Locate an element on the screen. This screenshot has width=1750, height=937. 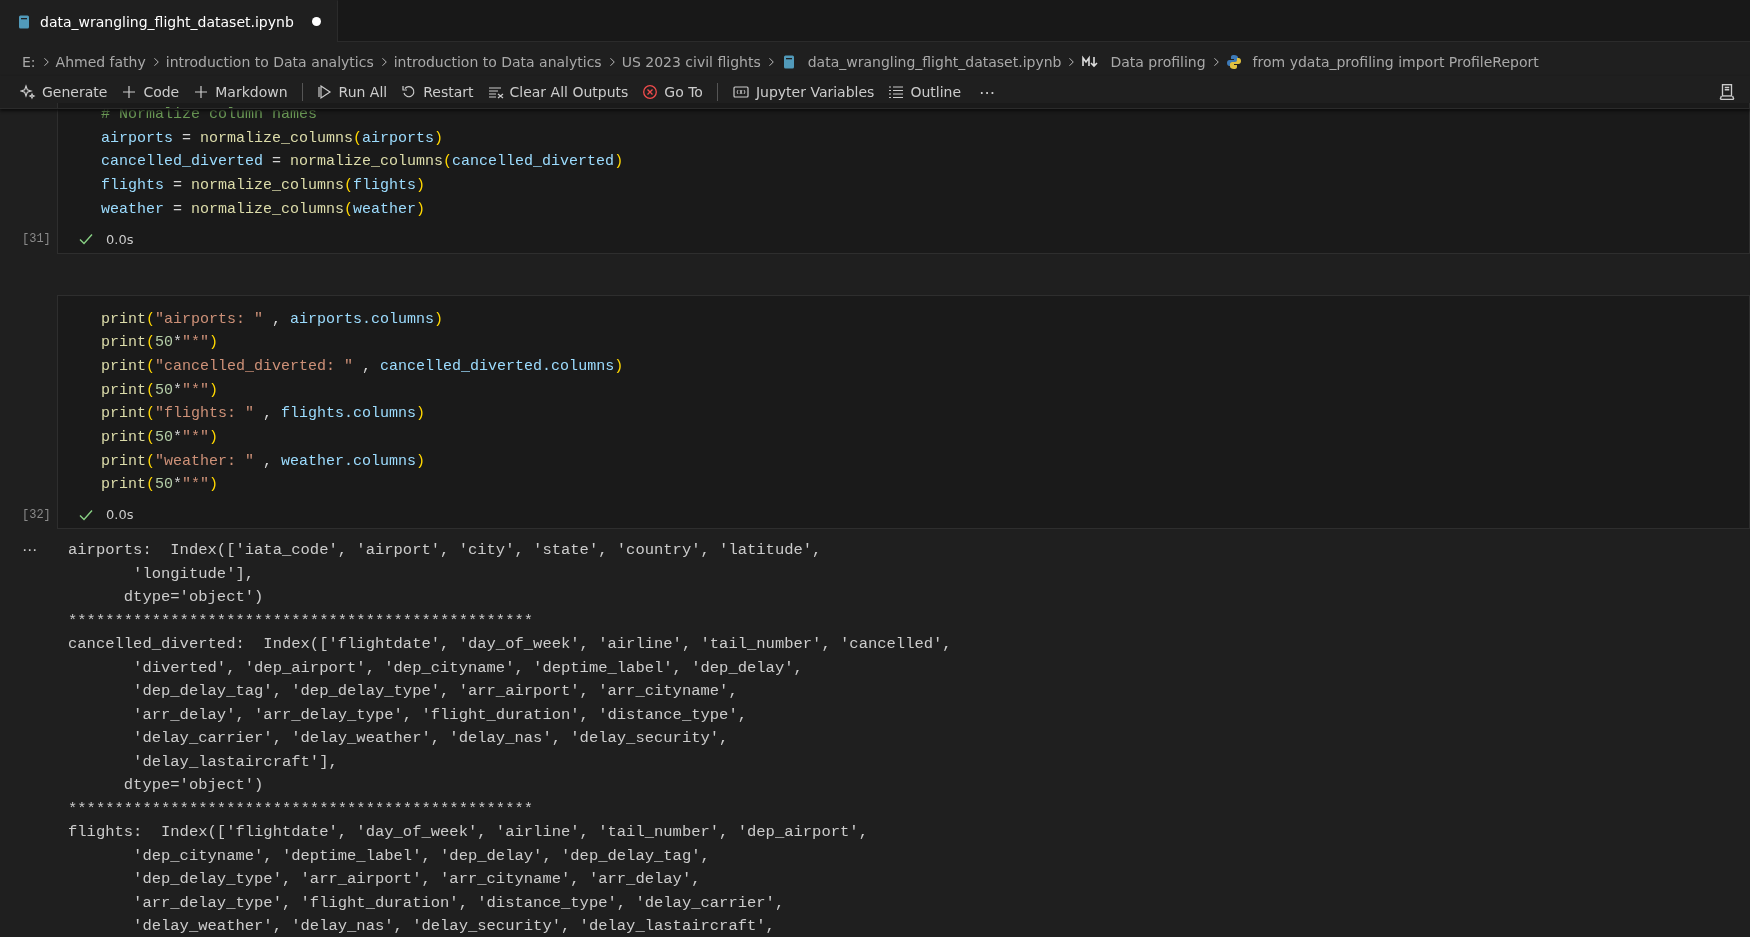
toolbar-button: Run All is located at coordinates (352, 92).